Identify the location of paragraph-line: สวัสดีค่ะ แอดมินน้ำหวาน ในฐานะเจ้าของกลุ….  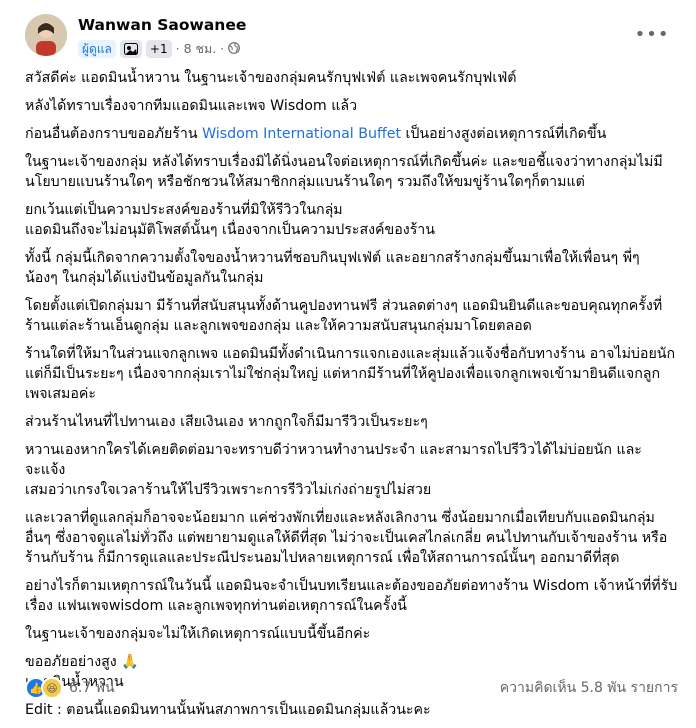
(271, 78).